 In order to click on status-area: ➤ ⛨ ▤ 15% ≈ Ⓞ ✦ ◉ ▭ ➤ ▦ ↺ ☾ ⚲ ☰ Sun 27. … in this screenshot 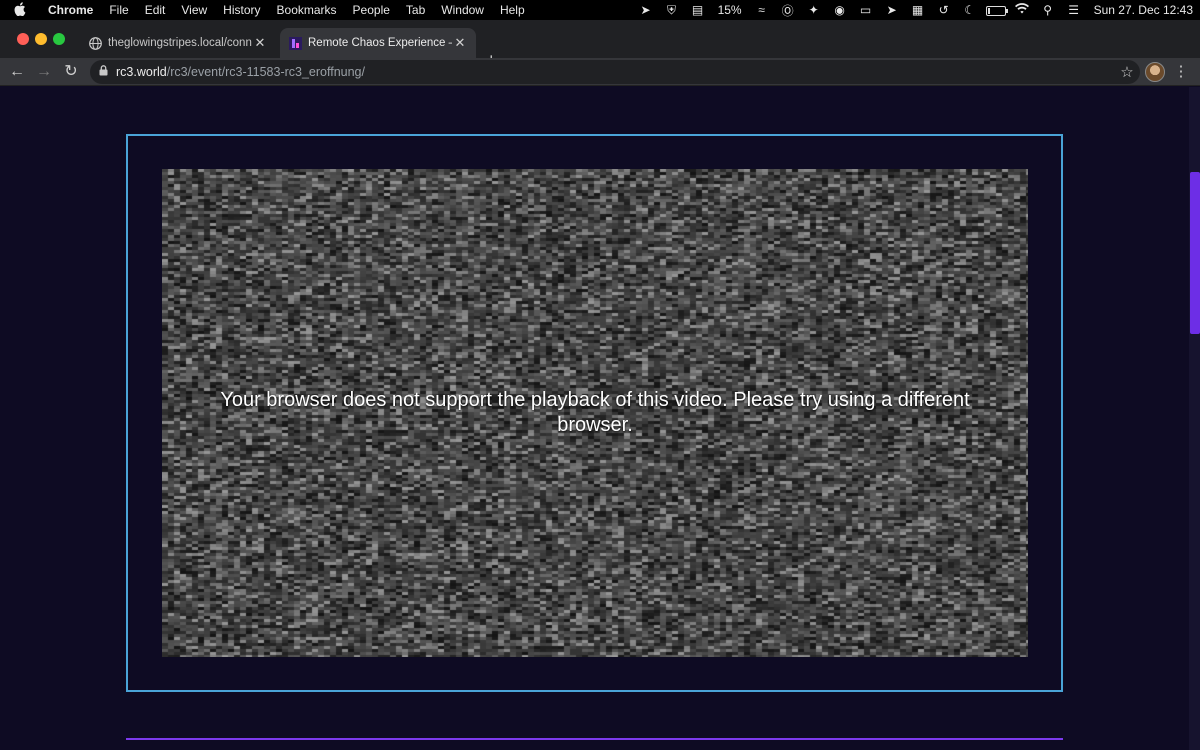, I will do `click(916, 10)`.